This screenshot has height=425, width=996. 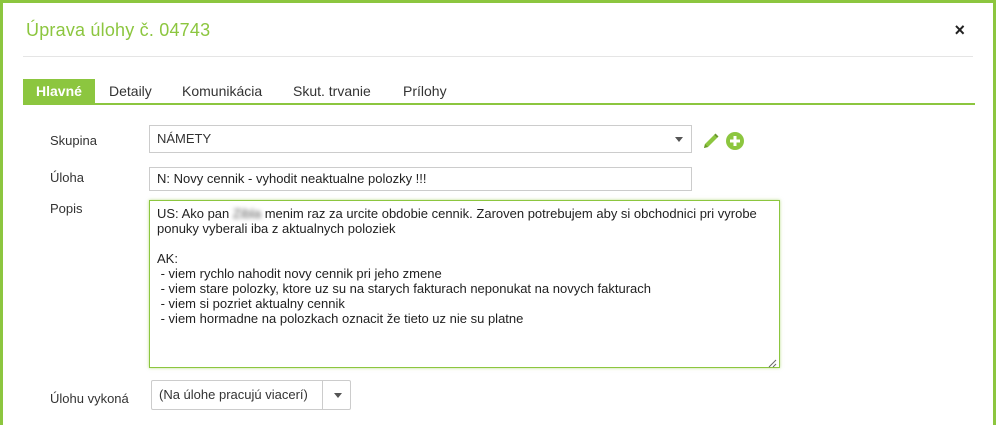 I want to click on description-line: AK:, so click(x=167, y=258).